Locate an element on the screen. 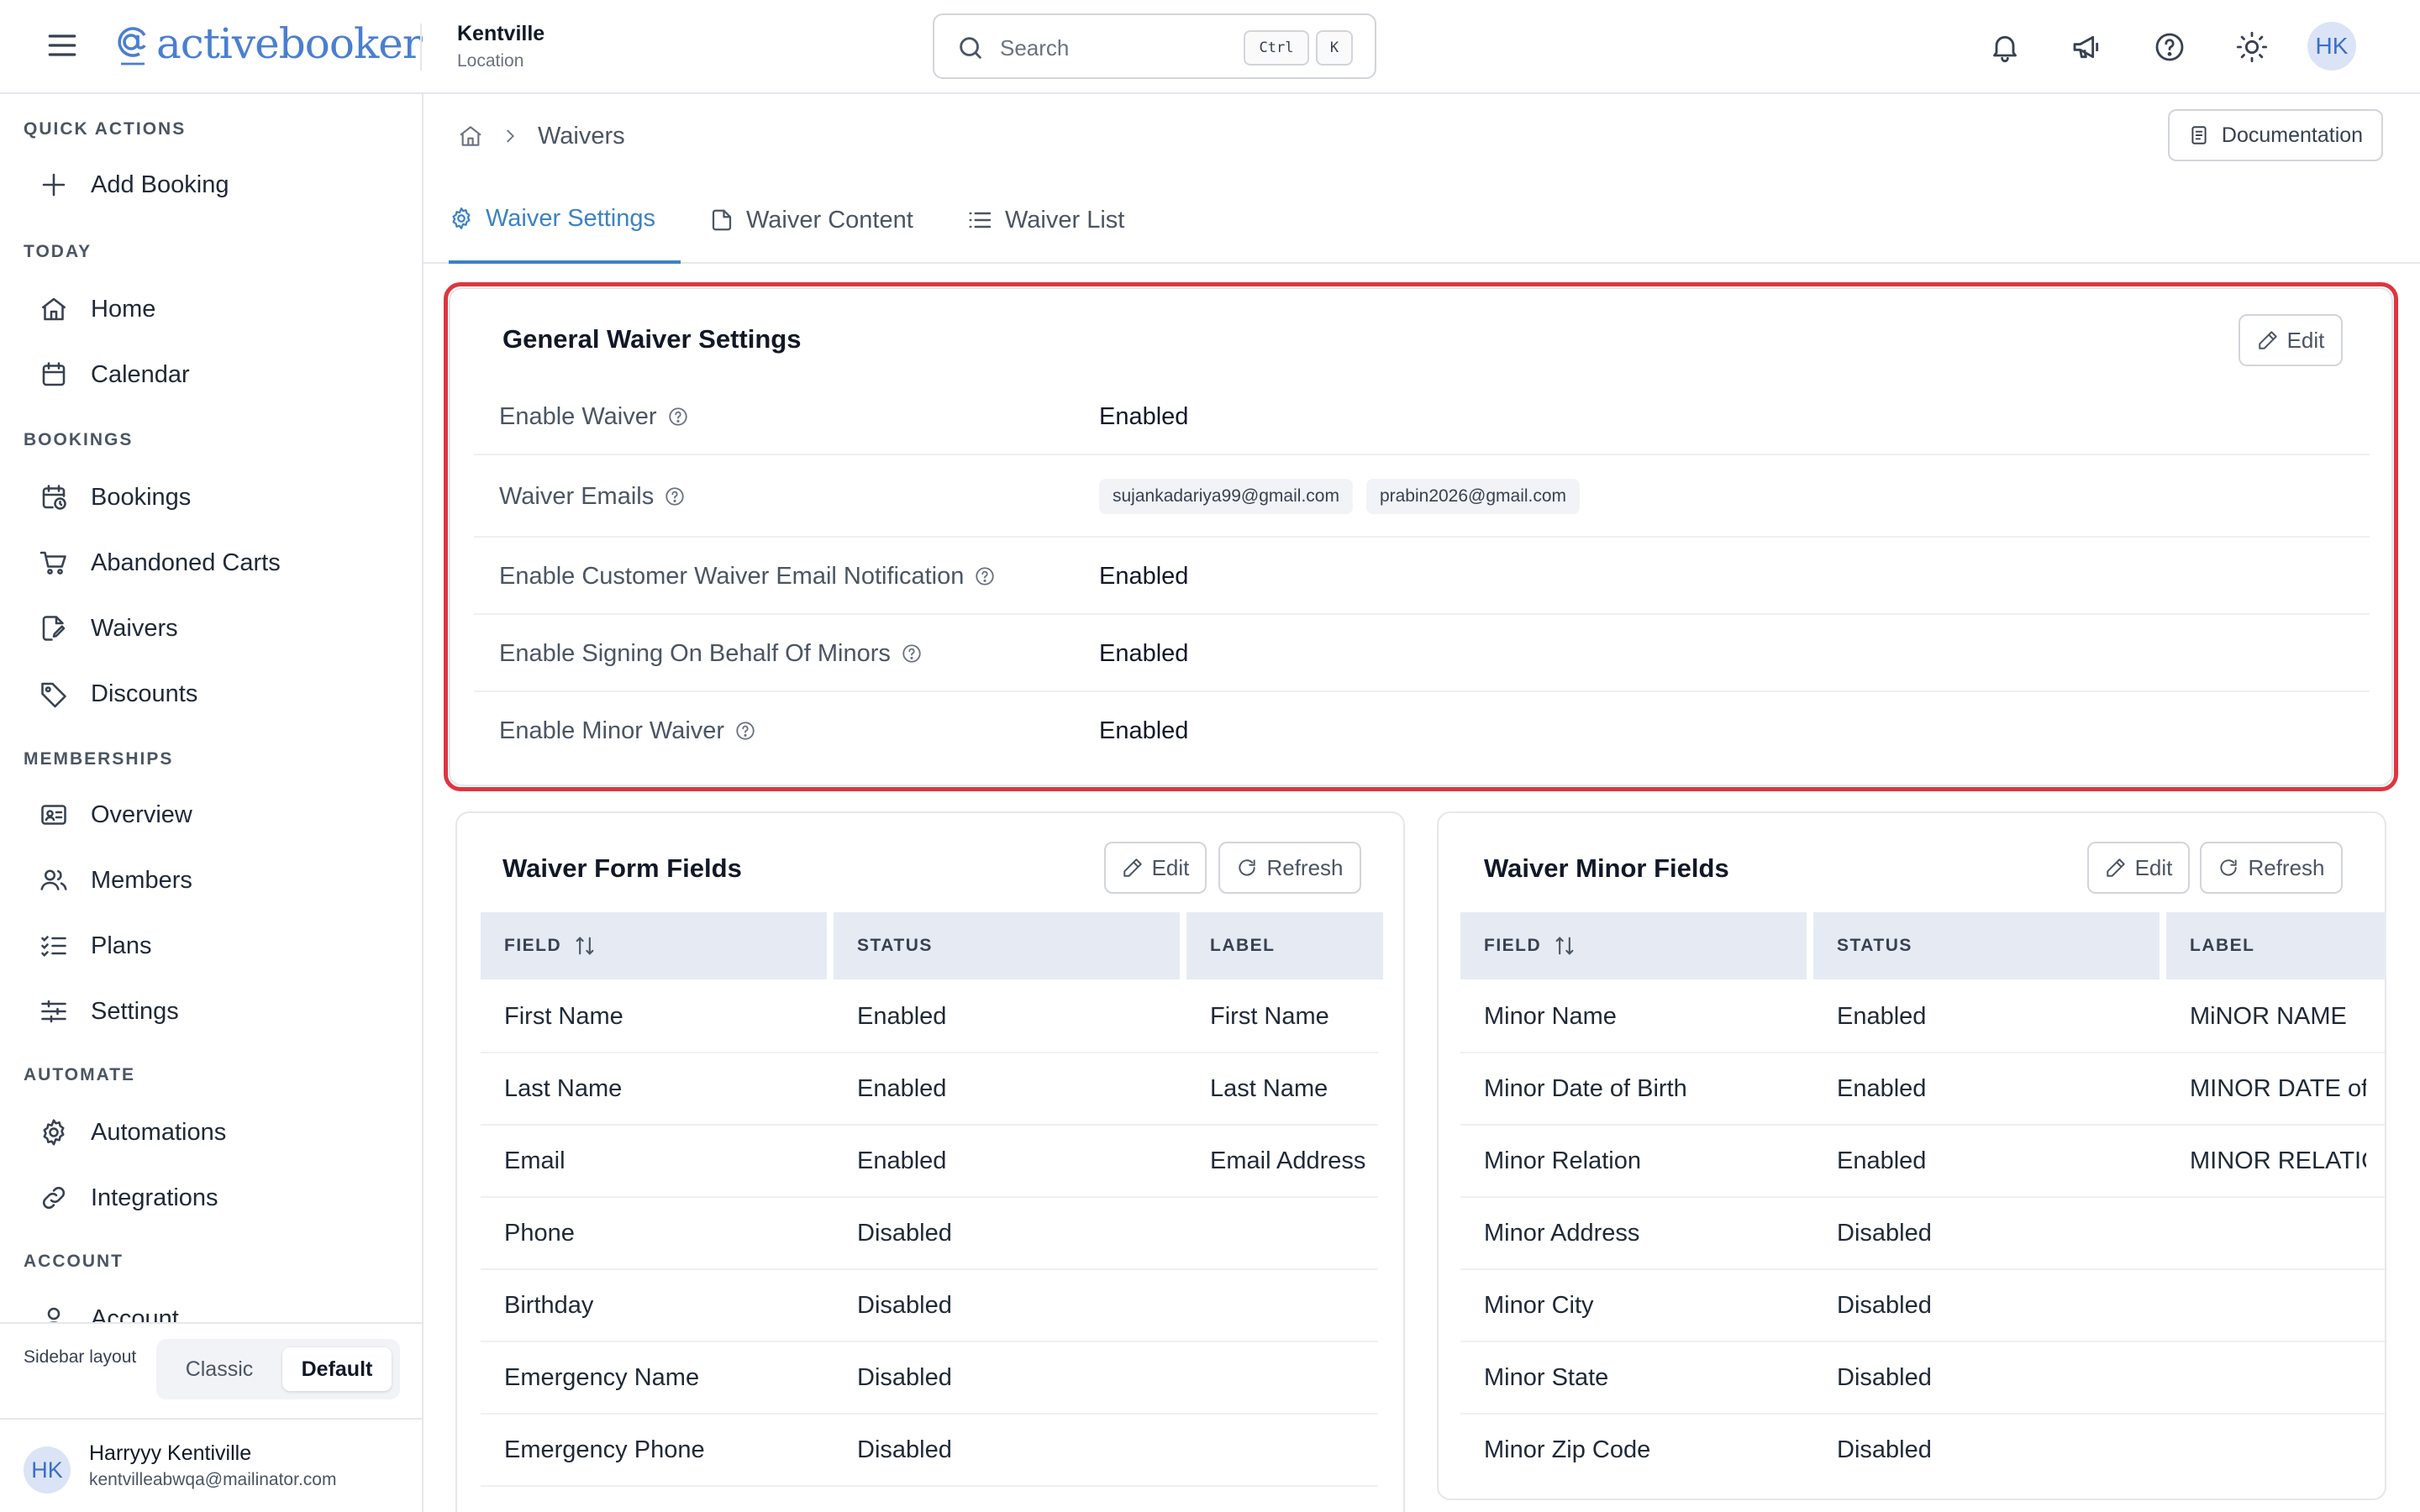 The height and width of the screenshot is (1512, 2420). table-header: FIELD STATUS LABEL is located at coordinates (935, 945).